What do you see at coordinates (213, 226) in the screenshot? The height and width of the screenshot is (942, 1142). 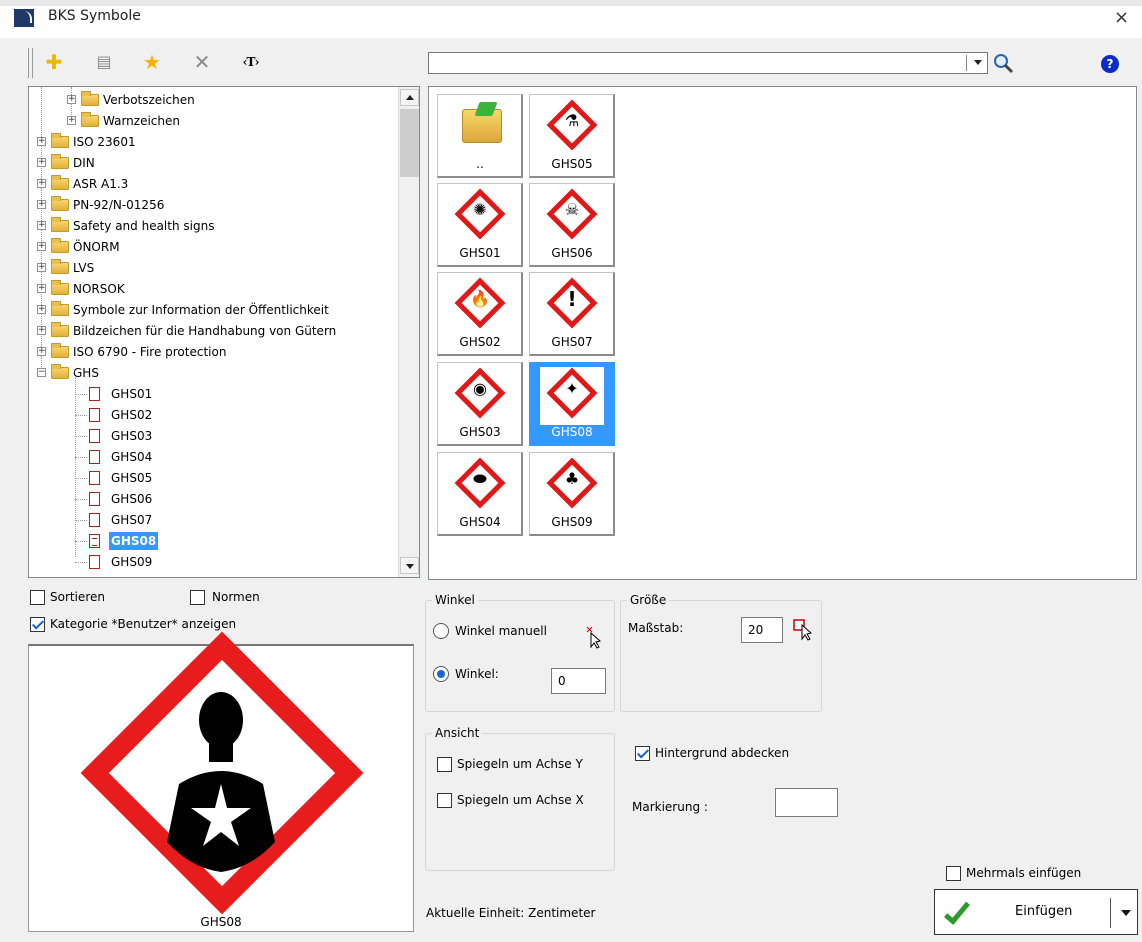 I see `tree-item-safety-health: + Safety and health signs` at bounding box center [213, 226].